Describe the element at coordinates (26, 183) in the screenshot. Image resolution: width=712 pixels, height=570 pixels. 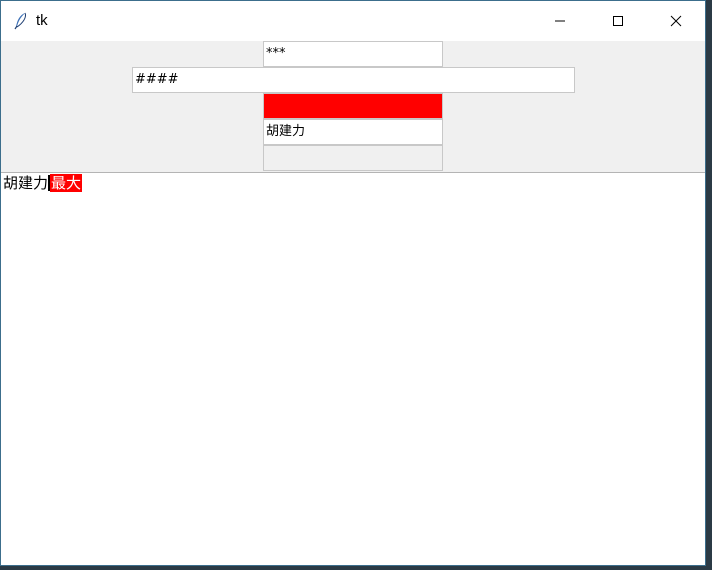
I see `text-plain: 胡建力` at that location.